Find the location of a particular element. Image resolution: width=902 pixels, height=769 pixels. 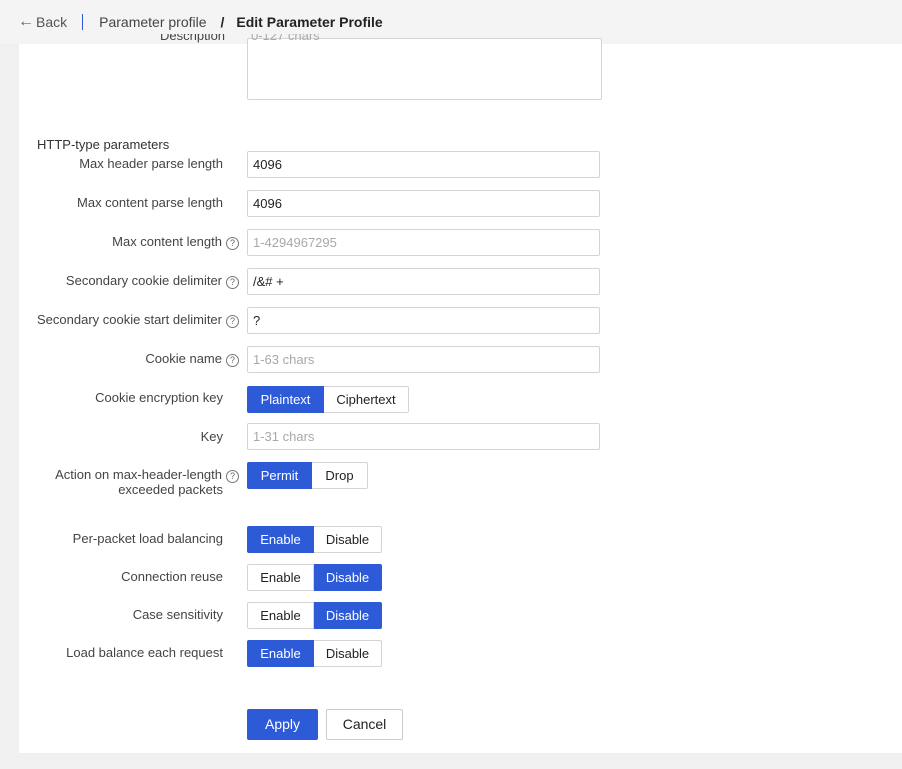

connection-reuse-toggle: Enable Disable is located at coordinates (314, 577).